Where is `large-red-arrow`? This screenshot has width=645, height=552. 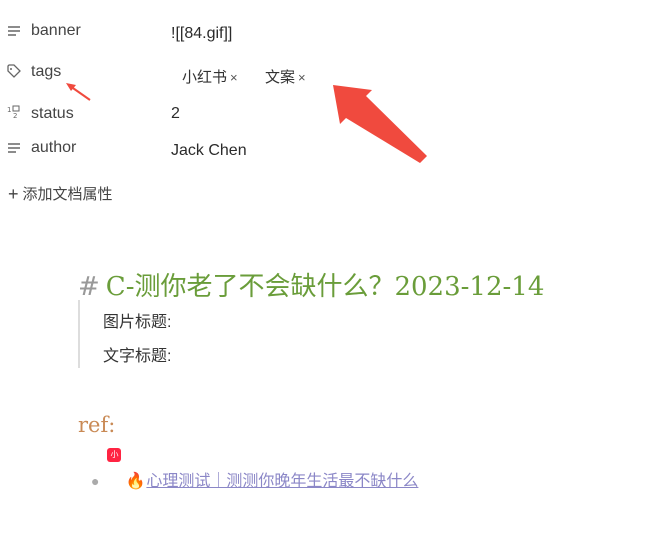
large-red-arrow is located at coordinates (380, 124).